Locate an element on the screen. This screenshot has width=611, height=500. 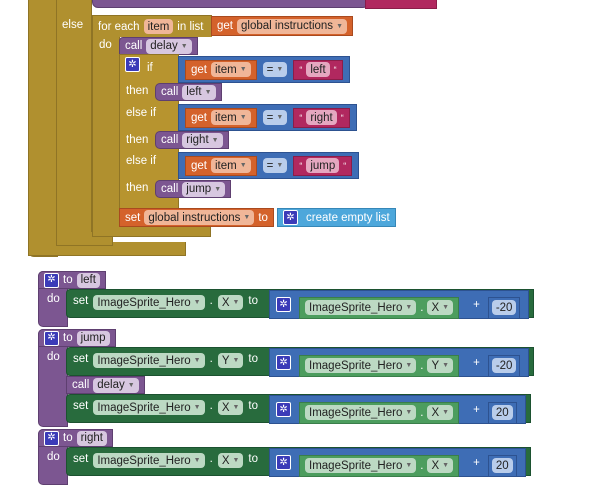
text-value: left is located at coordinates (318, 69).